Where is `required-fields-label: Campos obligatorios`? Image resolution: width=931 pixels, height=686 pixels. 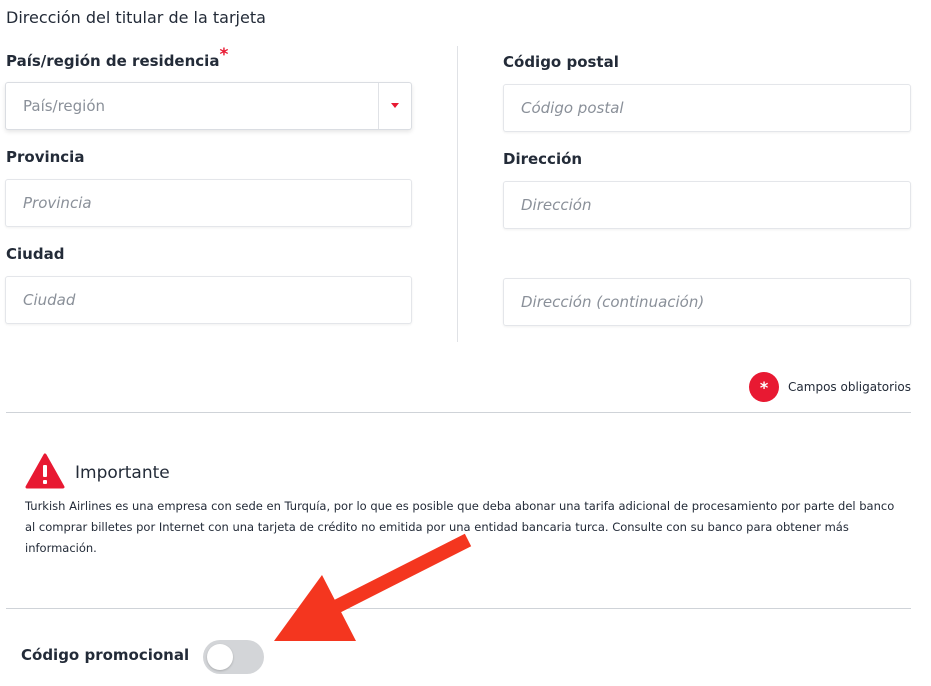
required-fields-label: Campos obligatorios is located at coordinates (849, 387).